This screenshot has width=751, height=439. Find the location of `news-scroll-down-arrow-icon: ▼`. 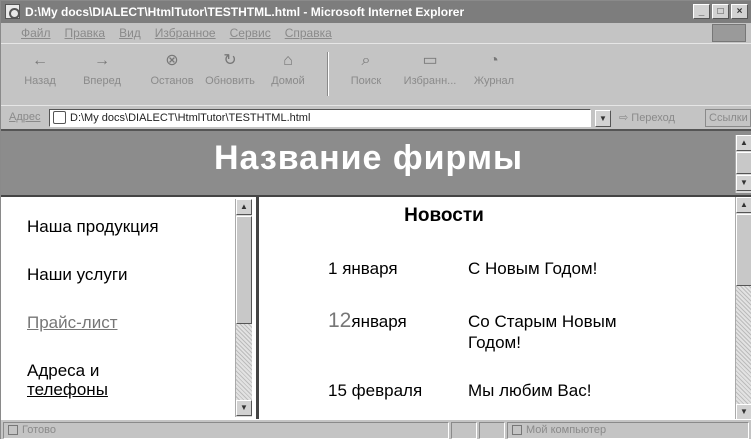

news-scroll-down-arrow-icon: ▼ is located at coordinates (743, 412).